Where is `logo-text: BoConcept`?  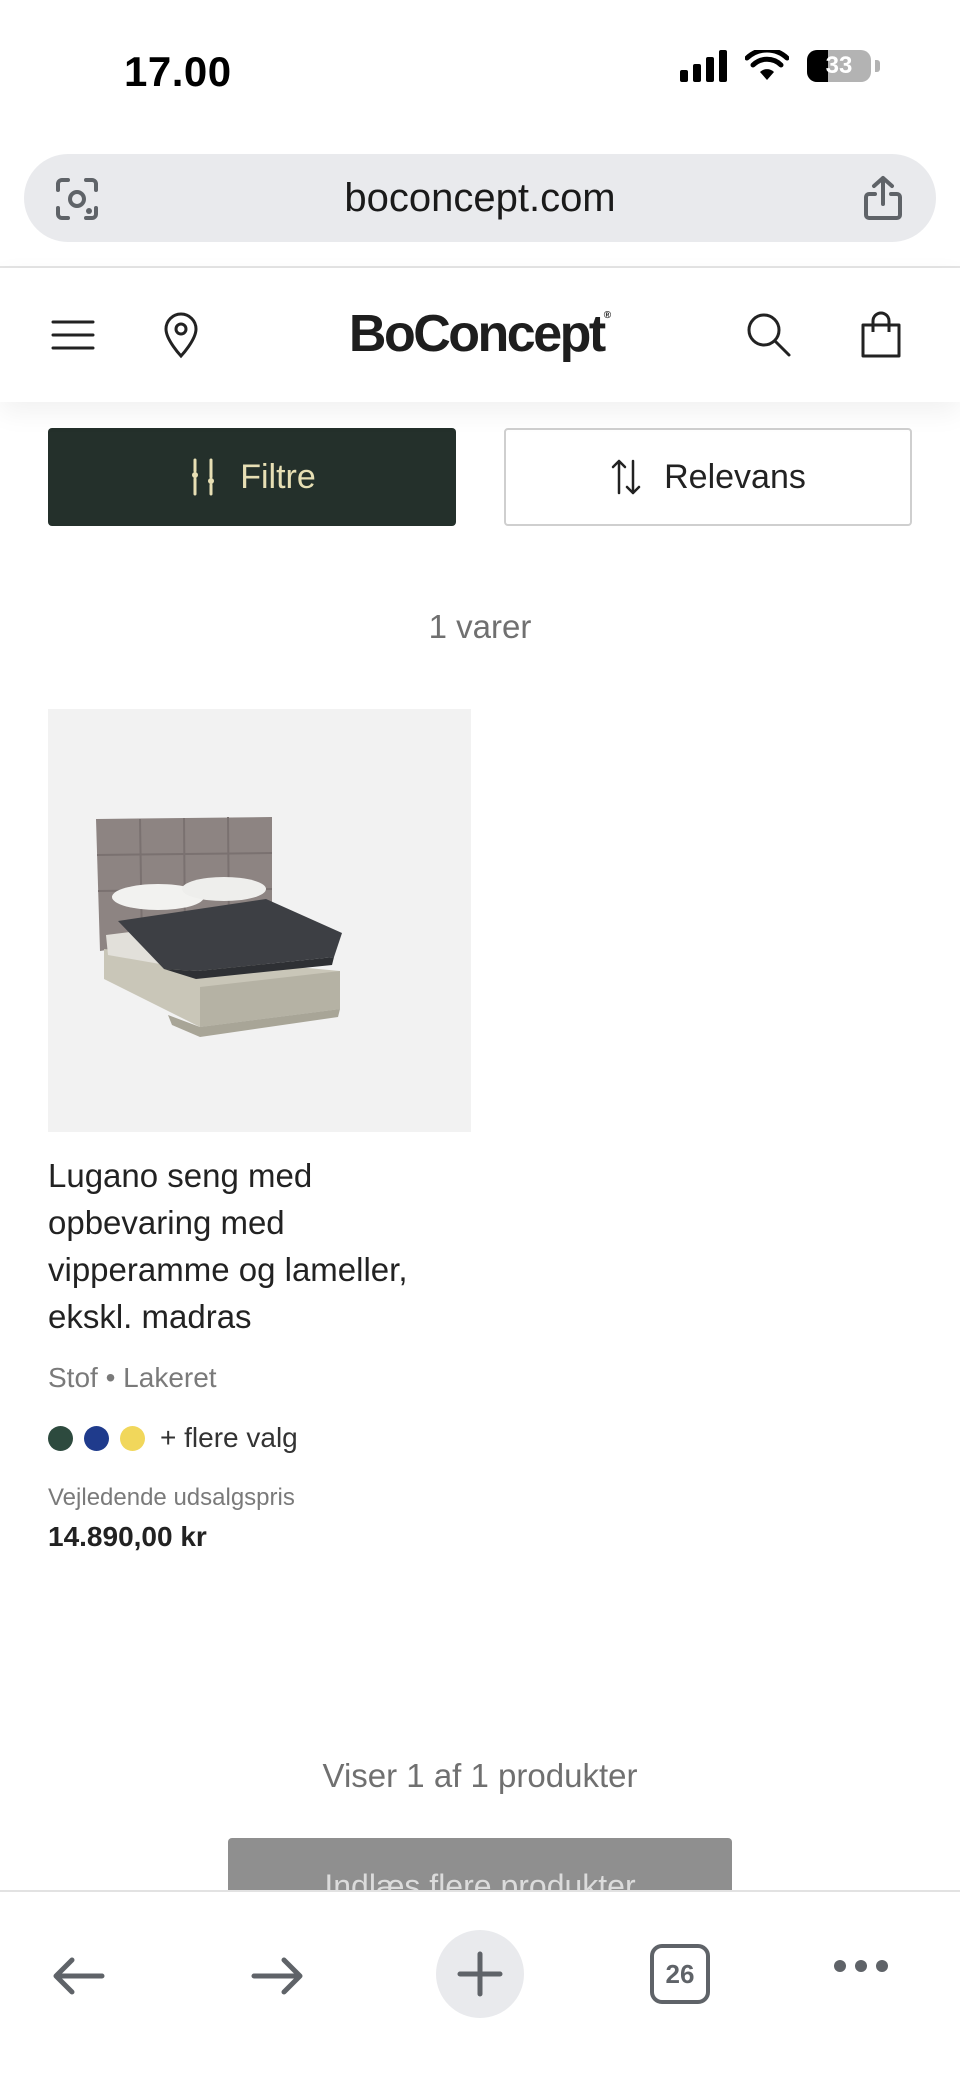
logo-text: BoConcept is located at coordinates (477, 334).